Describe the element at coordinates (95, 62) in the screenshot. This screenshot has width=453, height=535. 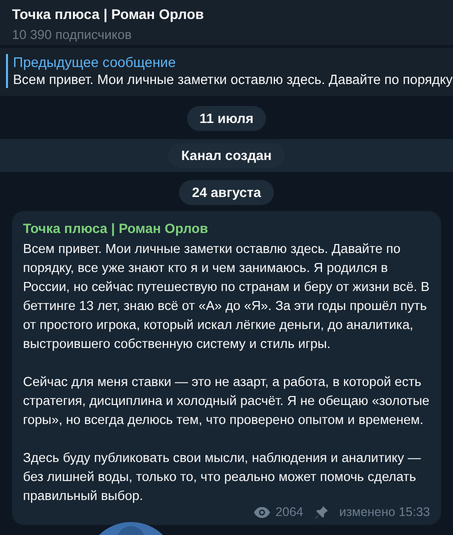
I see `pinned-title: Предыдущее сообщение` at that location.